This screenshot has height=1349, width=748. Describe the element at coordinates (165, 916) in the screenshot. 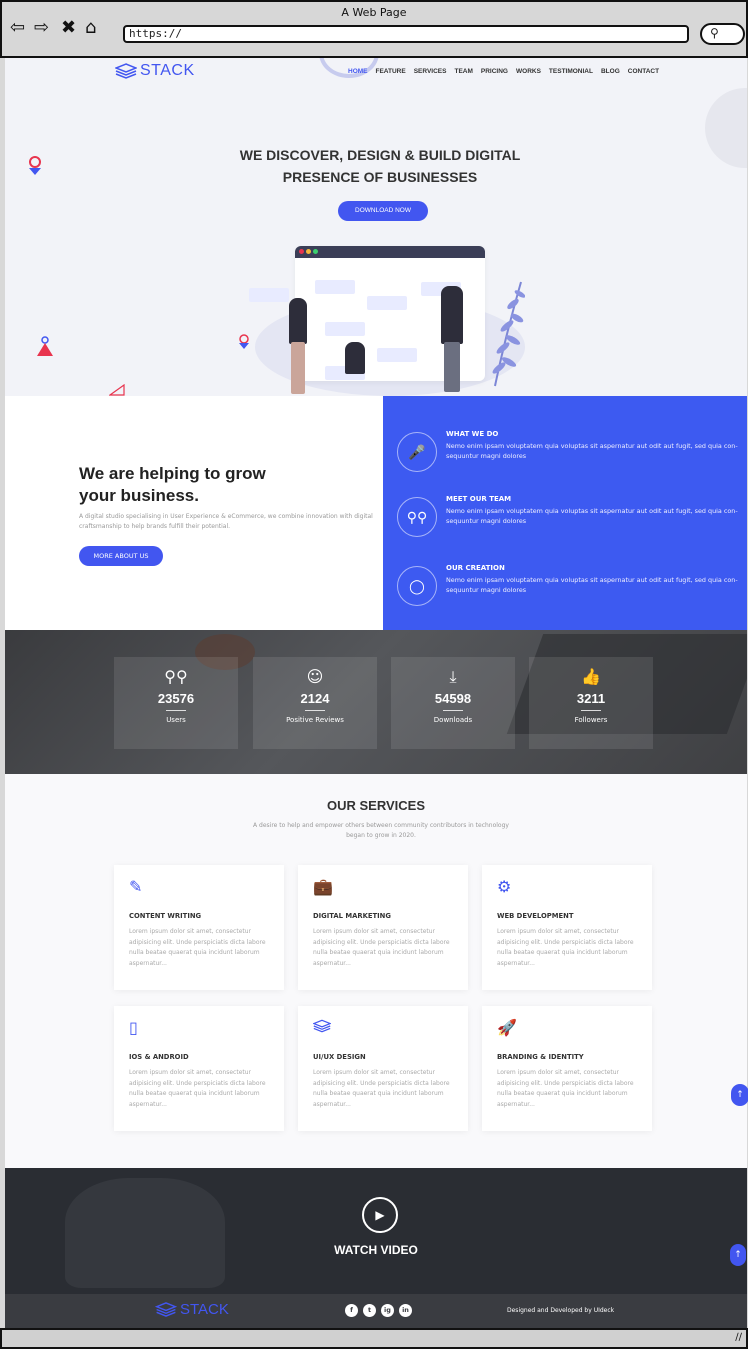

I see `service-name: CONTENT WRITING` at that location.